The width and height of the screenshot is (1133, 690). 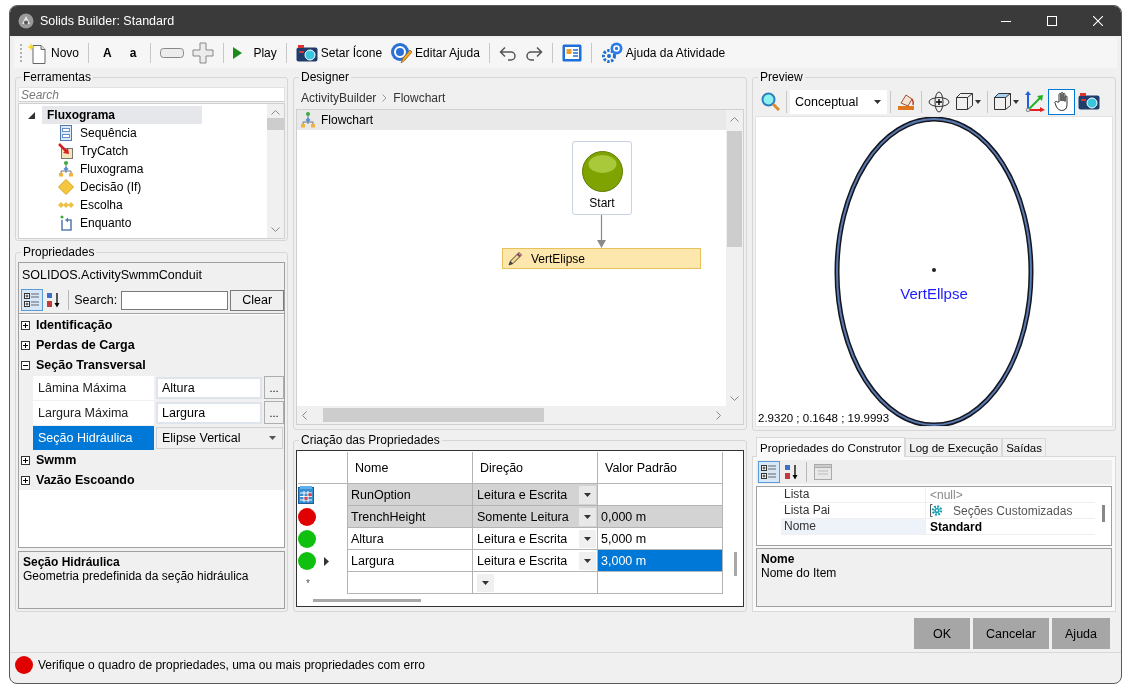 I want to click on property-name: Lâmina Máxima, so click(x=93, y=387).